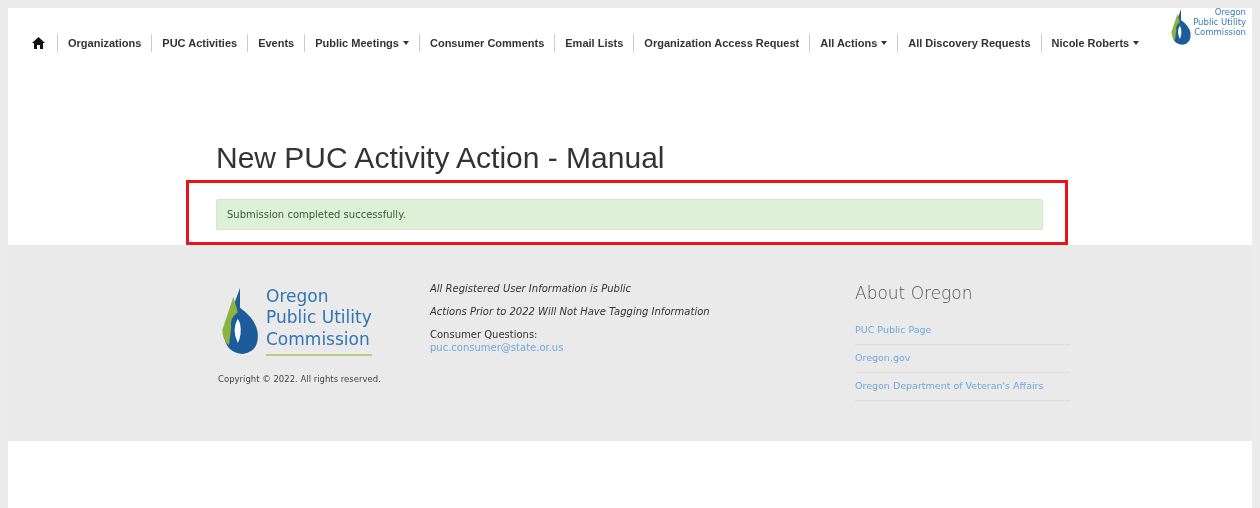 Image resolution: width=1260 pixels, height=508 pixels. Describe the element at coordinates (105, 43) in the screenshot. I see `nav-link: Organizations` at that location.